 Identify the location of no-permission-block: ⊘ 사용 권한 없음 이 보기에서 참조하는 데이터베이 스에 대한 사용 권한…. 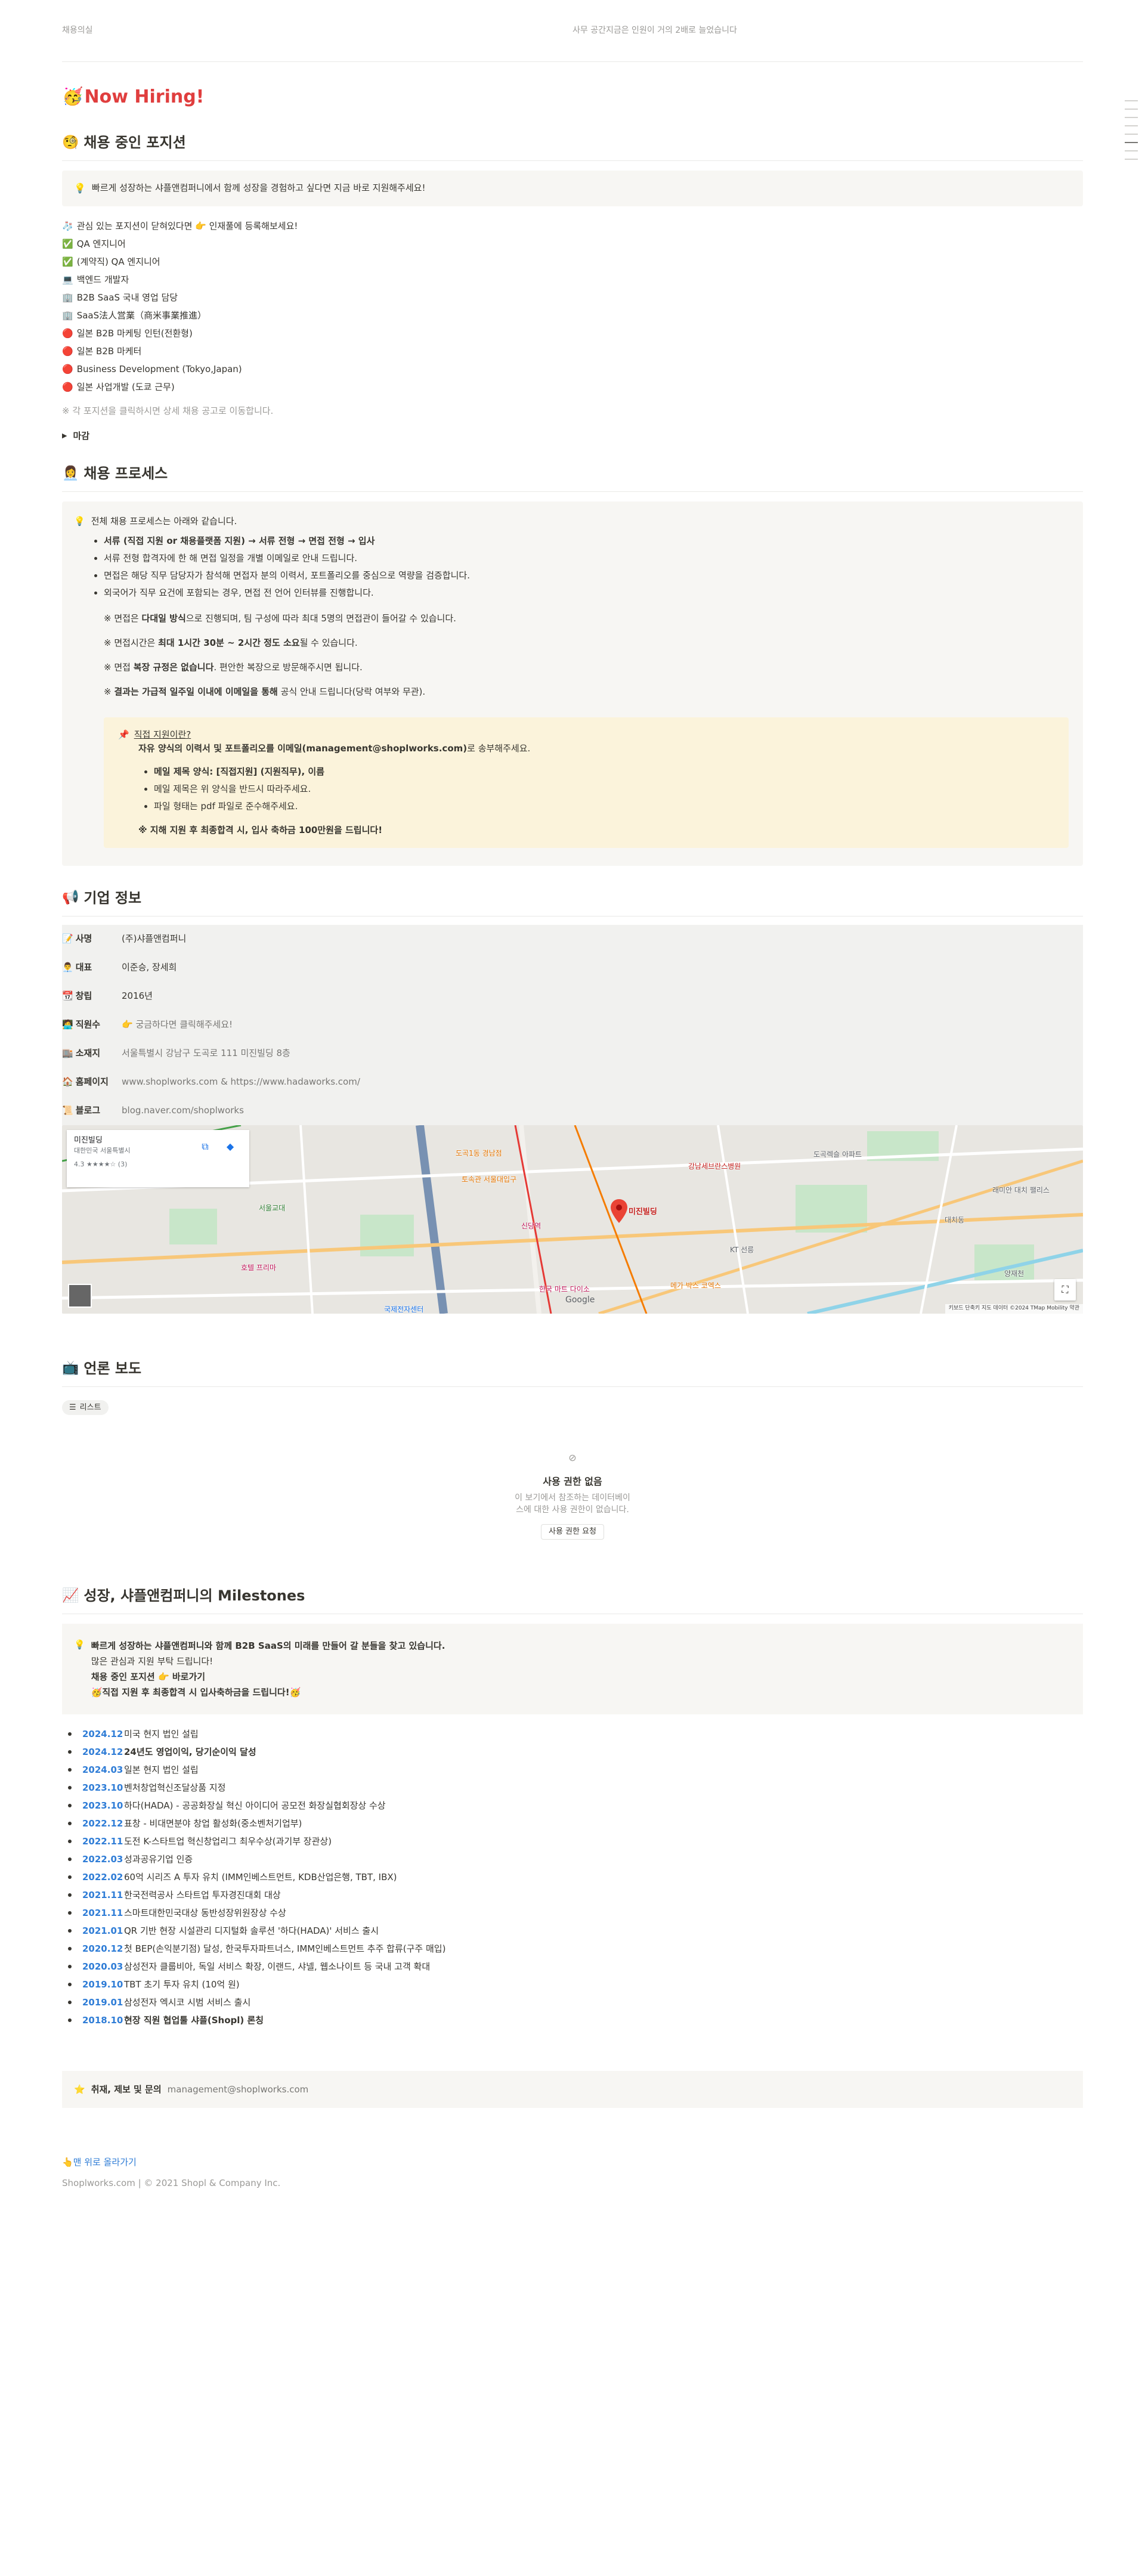
(572, 1495).